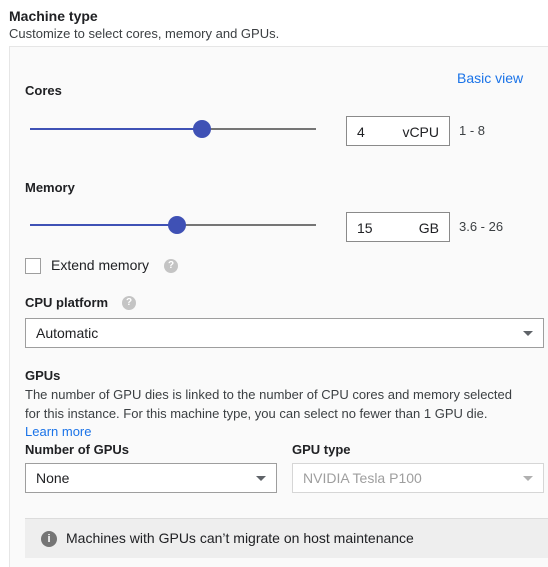 This screenshot has height=567, width=548. Describe the element at coordinates (53, 16) in the screenshot. I see `section-title: Machine type` at that location.